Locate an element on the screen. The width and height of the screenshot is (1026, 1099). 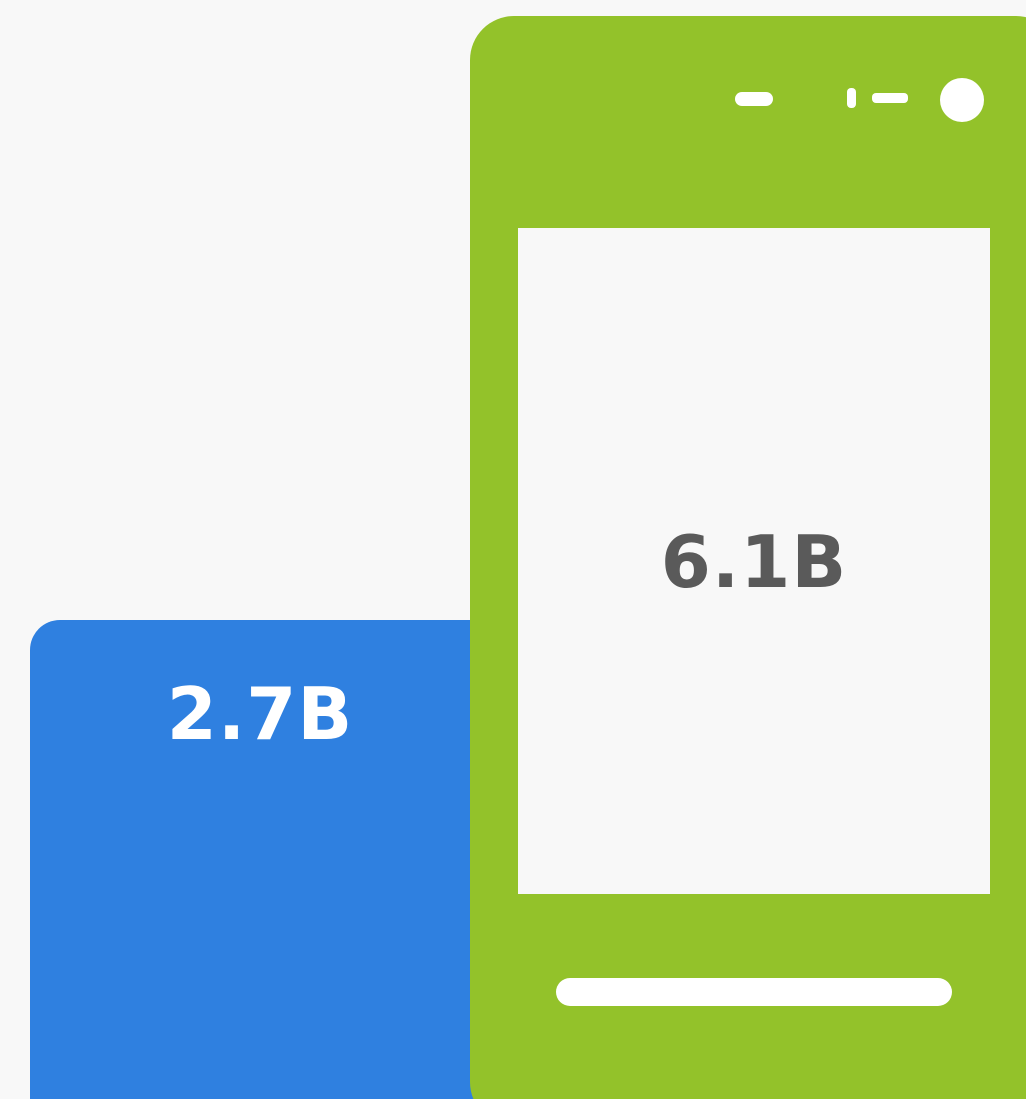
phone-value: 6.1B is located at coordinates (754, 562).